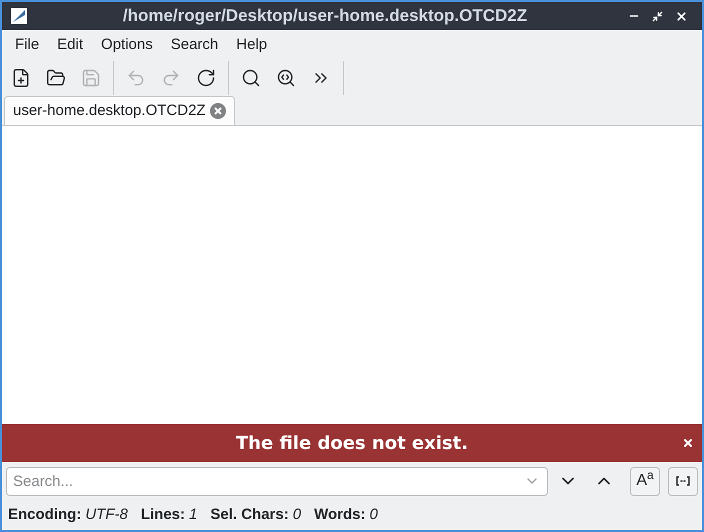 The width and height of the screenshot is (704, 532). I want to click on match-case-button: A$^{a}$, so click(645, 481).